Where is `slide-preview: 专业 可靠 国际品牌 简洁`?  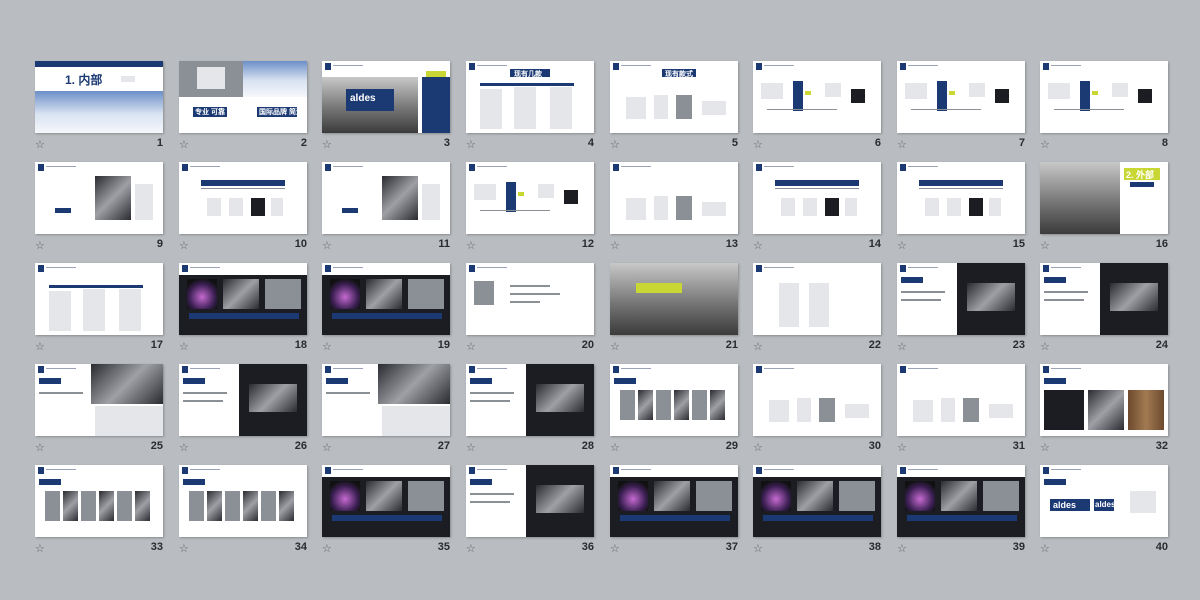 slide-preview: 专业 可靠 国际品牌 简洁 is located at coordinates (243, 97).